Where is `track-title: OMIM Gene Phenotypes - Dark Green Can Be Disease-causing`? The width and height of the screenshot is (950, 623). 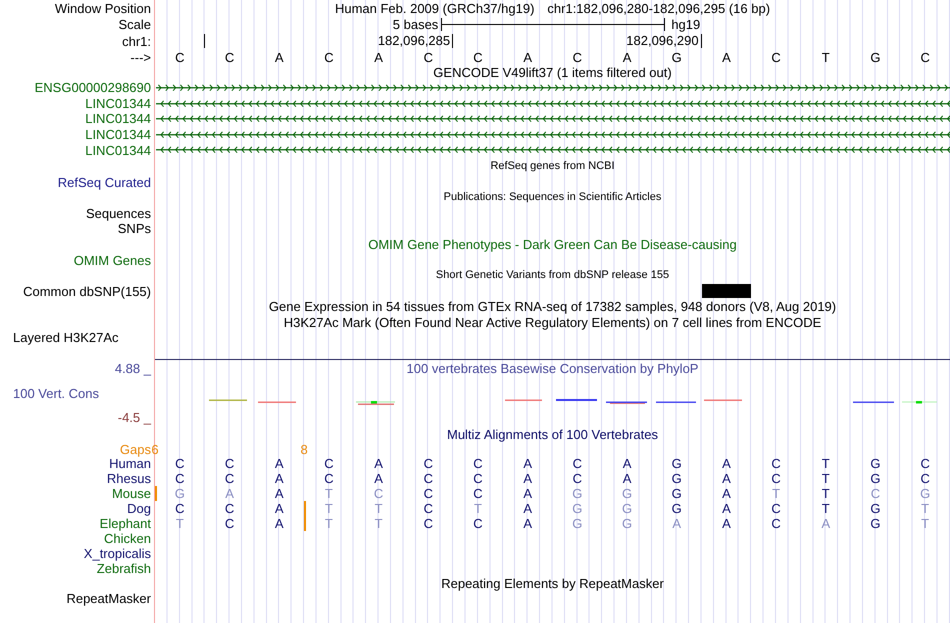
track-title: OMIM Gene Phenotypes - Dark Green Can Be Disease-causing is located at coordinates (552, 245).